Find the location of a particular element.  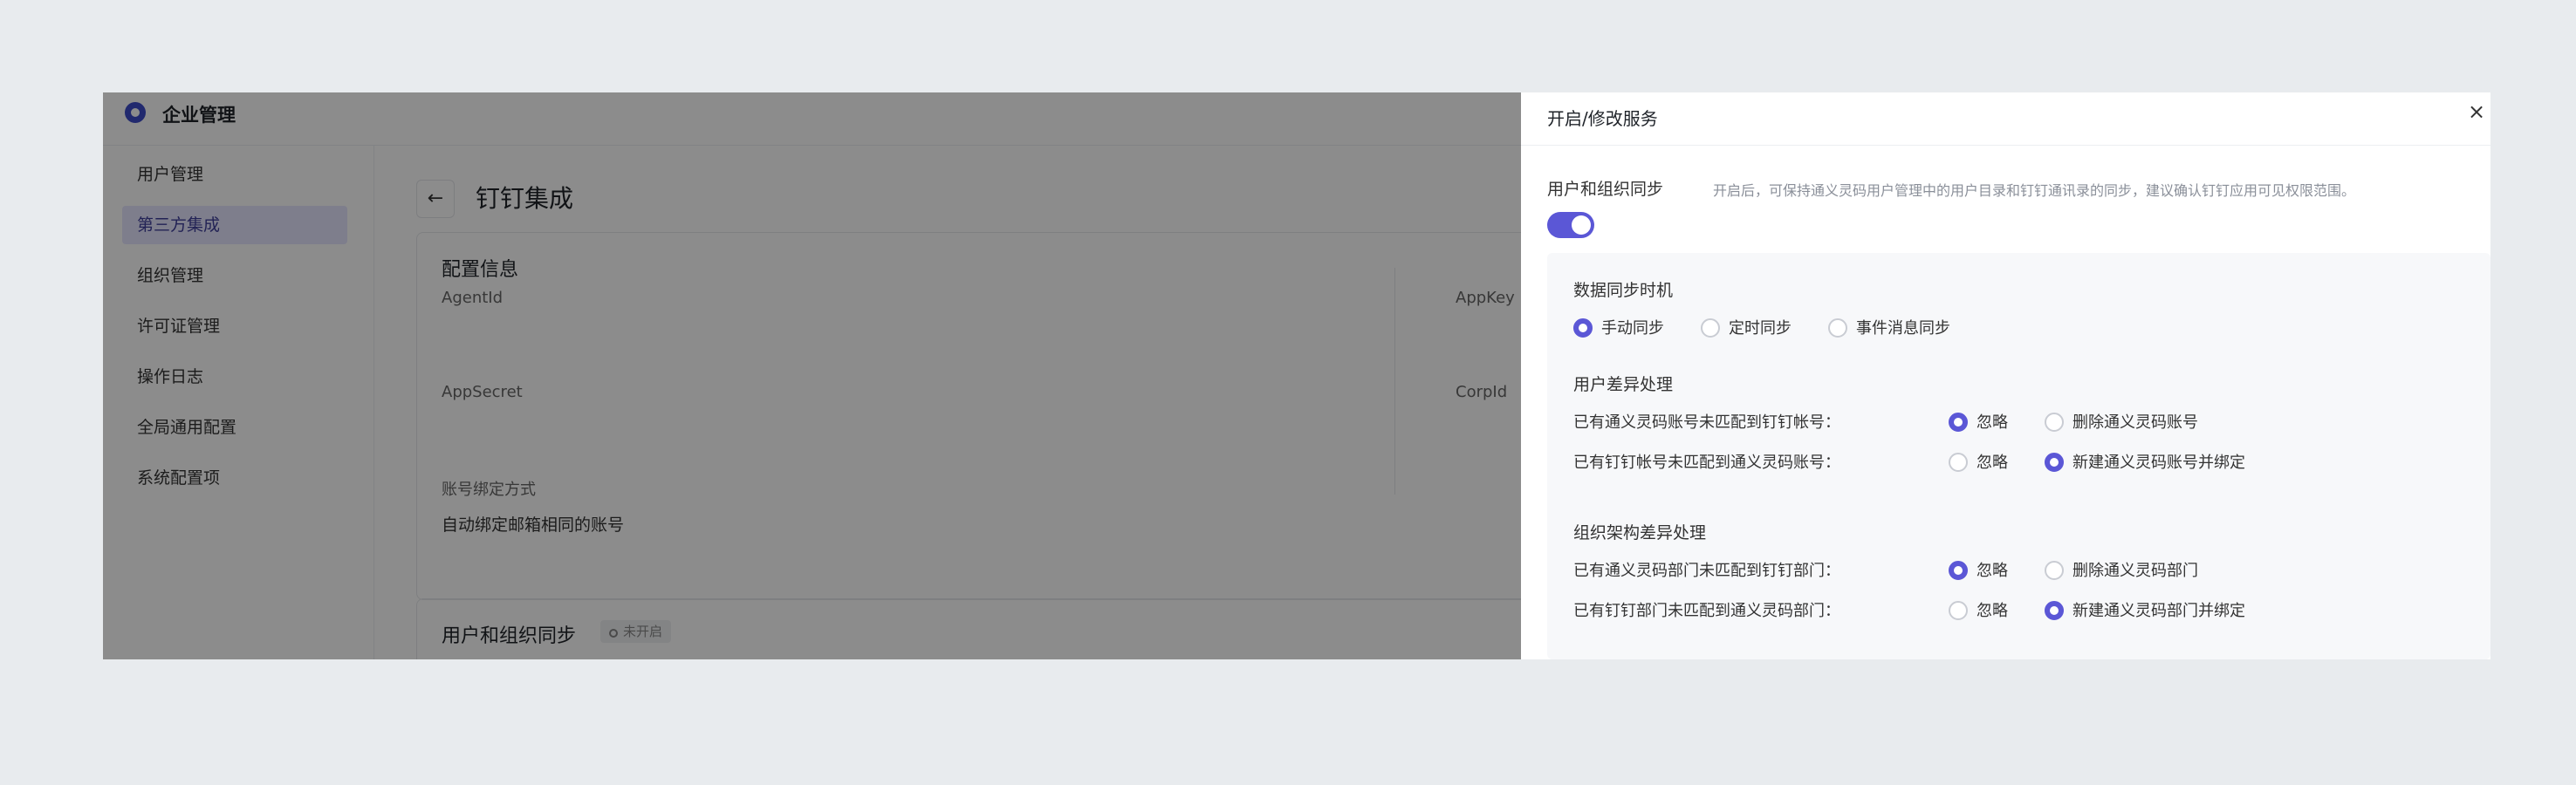

radio-user-create-bind: 新建通义灵码账号并绑定 is located at coordinates (2145, 461).